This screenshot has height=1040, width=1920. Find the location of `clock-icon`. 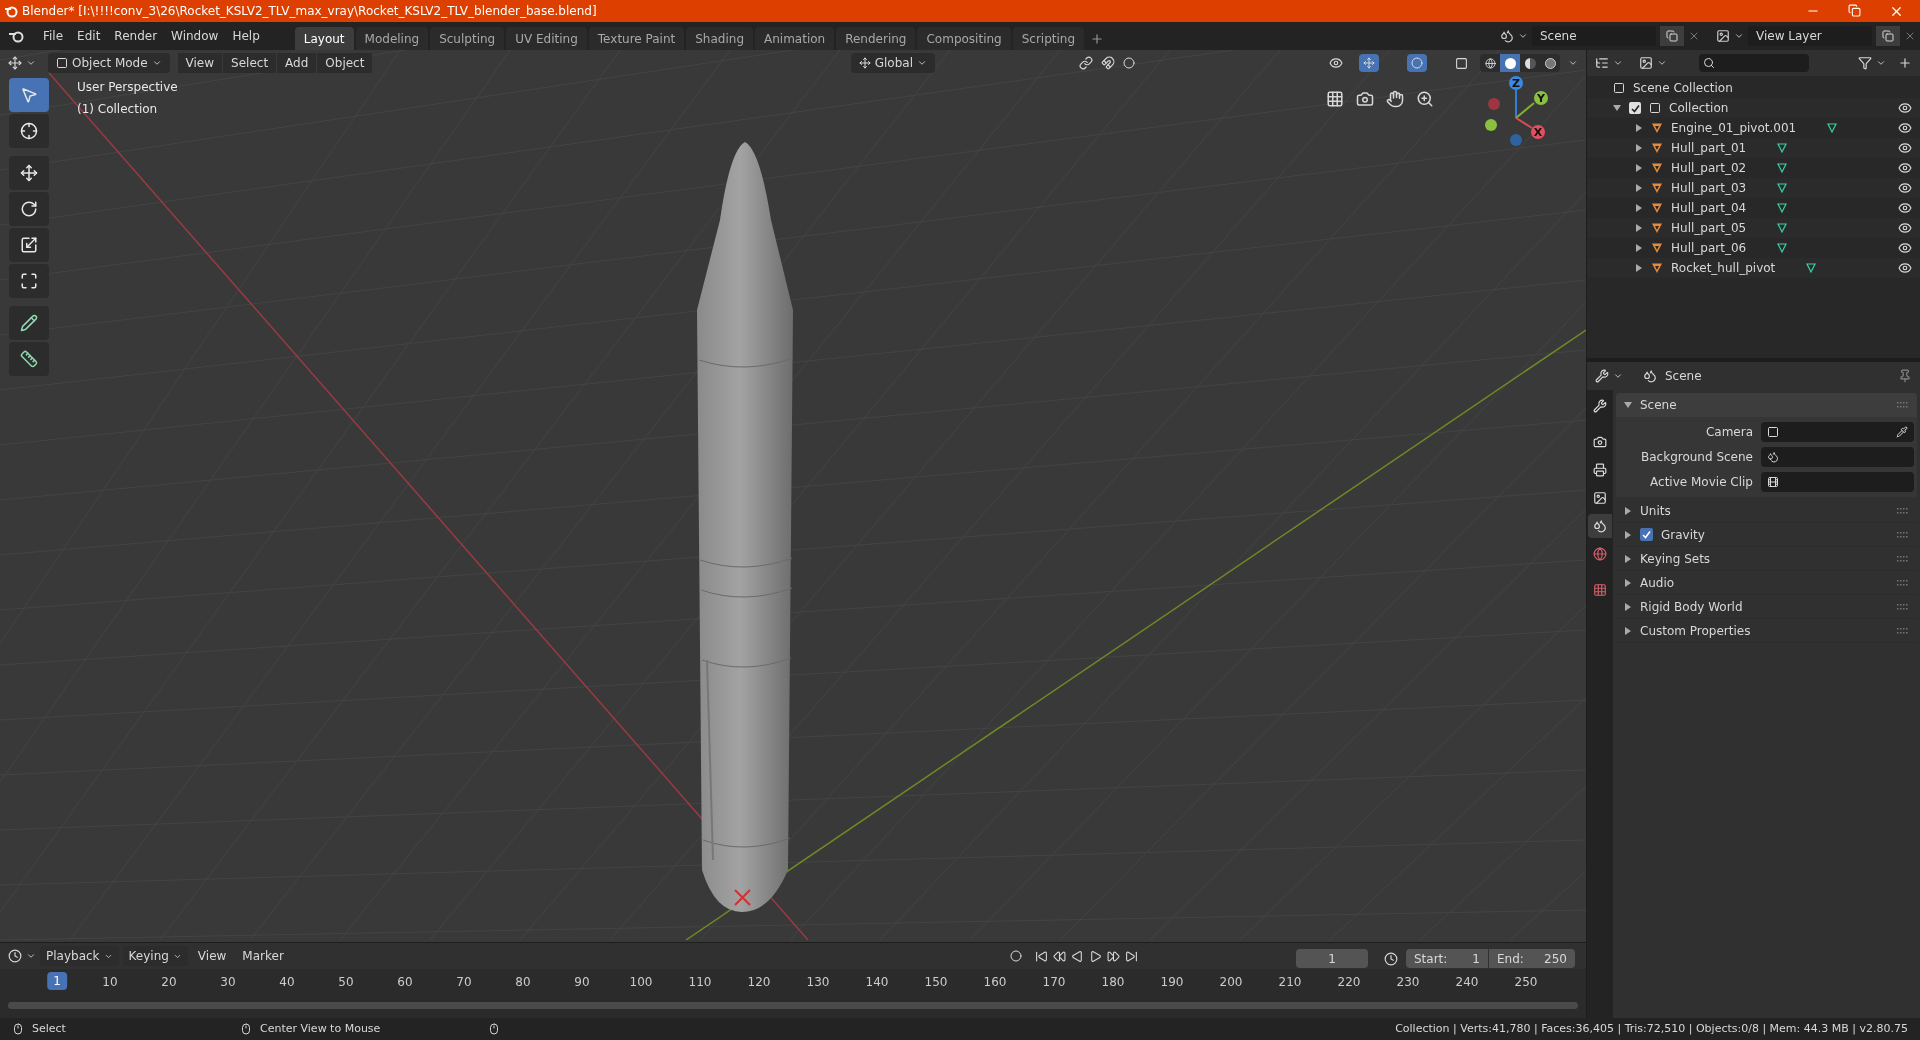

clock-icon is located at coordinates (1391, 958).